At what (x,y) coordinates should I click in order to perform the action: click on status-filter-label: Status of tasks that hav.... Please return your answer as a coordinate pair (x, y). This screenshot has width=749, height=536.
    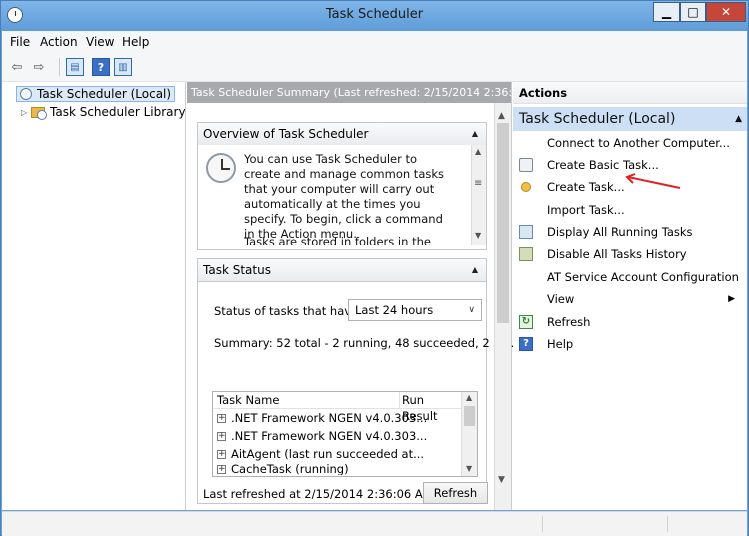
    Looking at the image, I should click on (288, 311).